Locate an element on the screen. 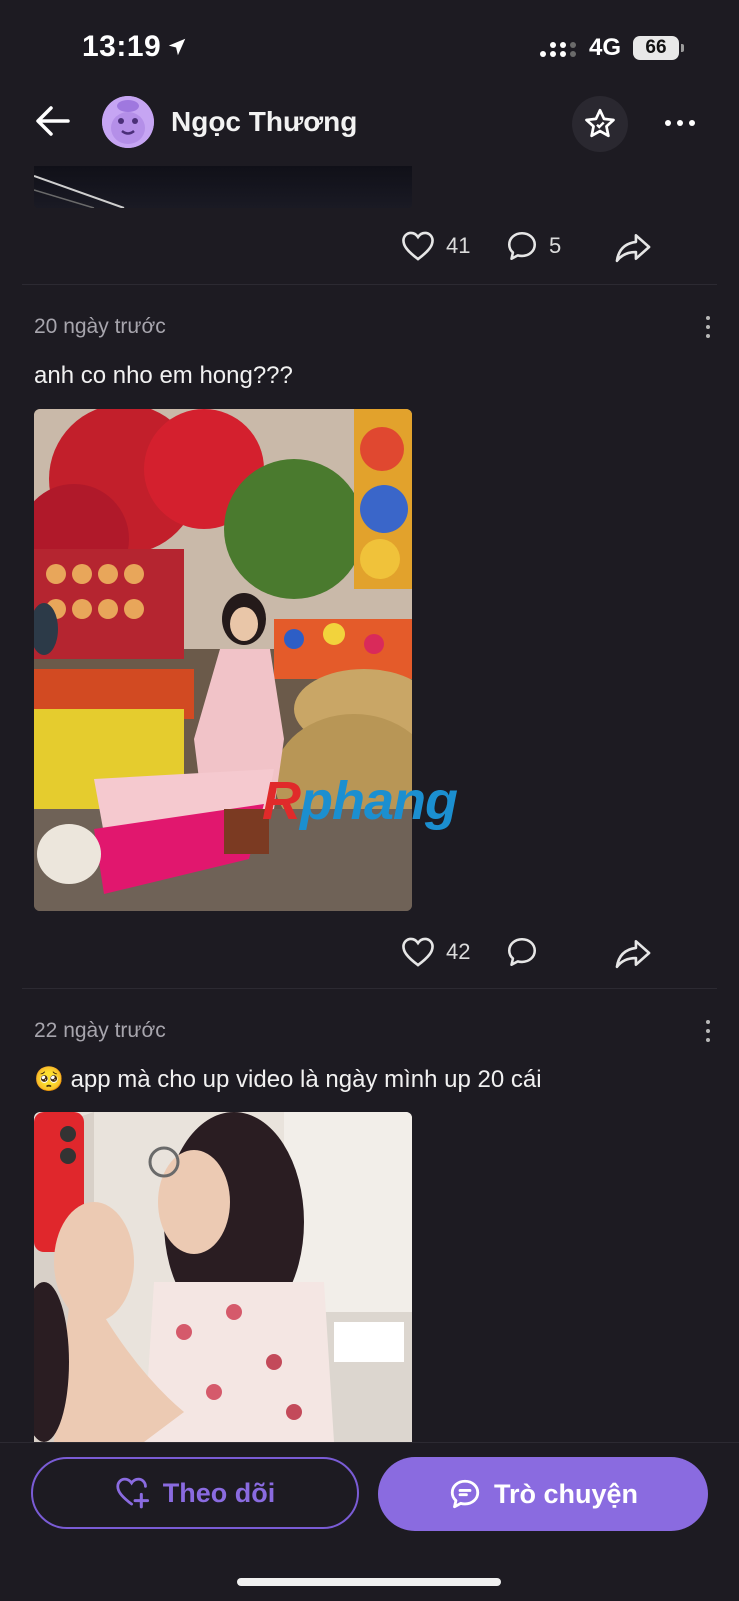 Image resolution: width=739 pixels, height=1601 pixels. previous-image-fragment is located at coordinates (79, 191).